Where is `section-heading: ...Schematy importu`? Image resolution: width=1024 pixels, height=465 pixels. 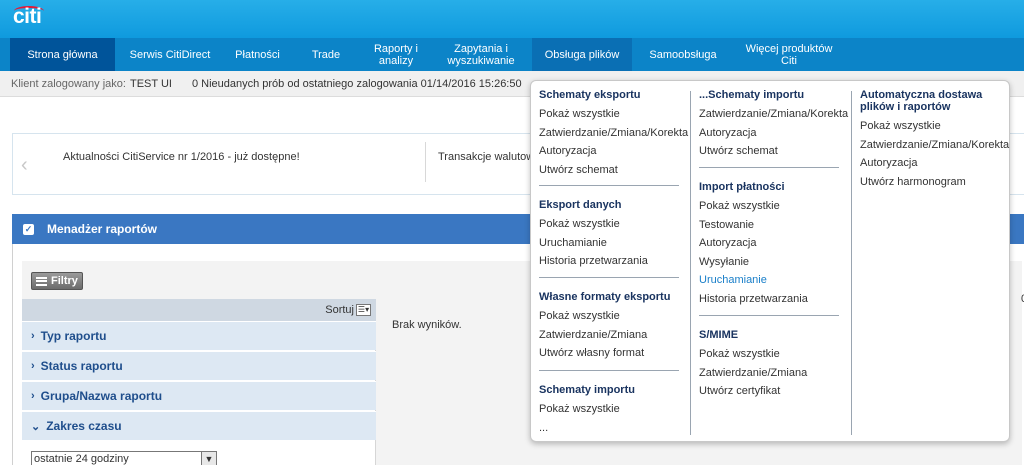
section-heading: ...Schematy importu is located at coordinates (752, 95).